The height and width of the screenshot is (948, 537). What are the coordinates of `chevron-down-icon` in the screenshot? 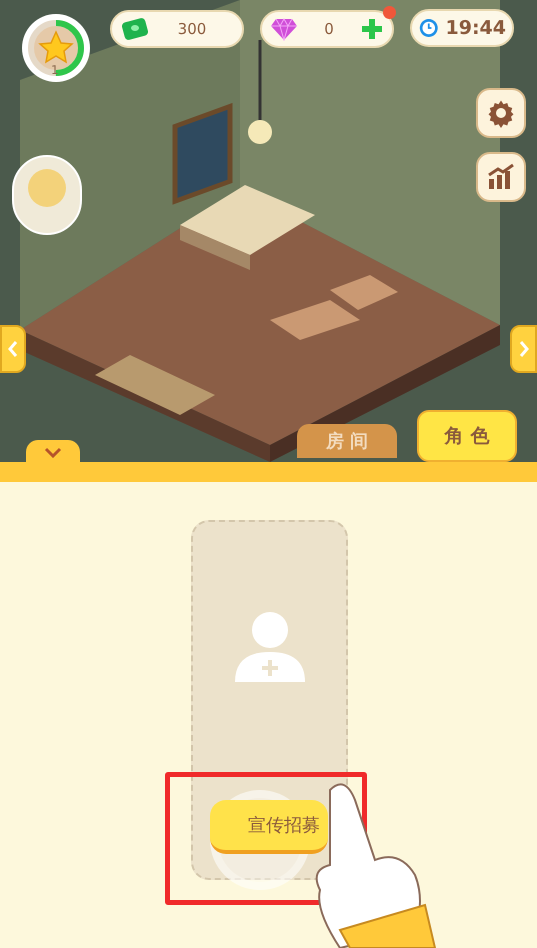 It's located at (53, 453).